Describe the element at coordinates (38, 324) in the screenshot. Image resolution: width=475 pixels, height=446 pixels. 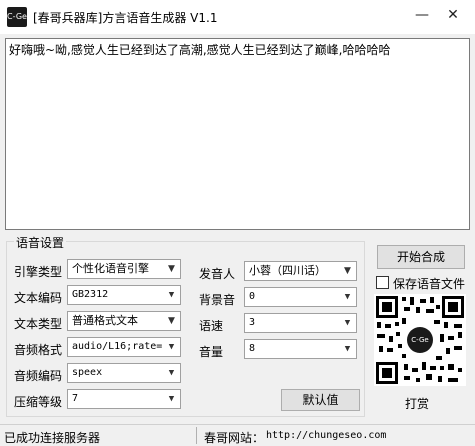
I see `text-type-label: 文本类型` at that location.